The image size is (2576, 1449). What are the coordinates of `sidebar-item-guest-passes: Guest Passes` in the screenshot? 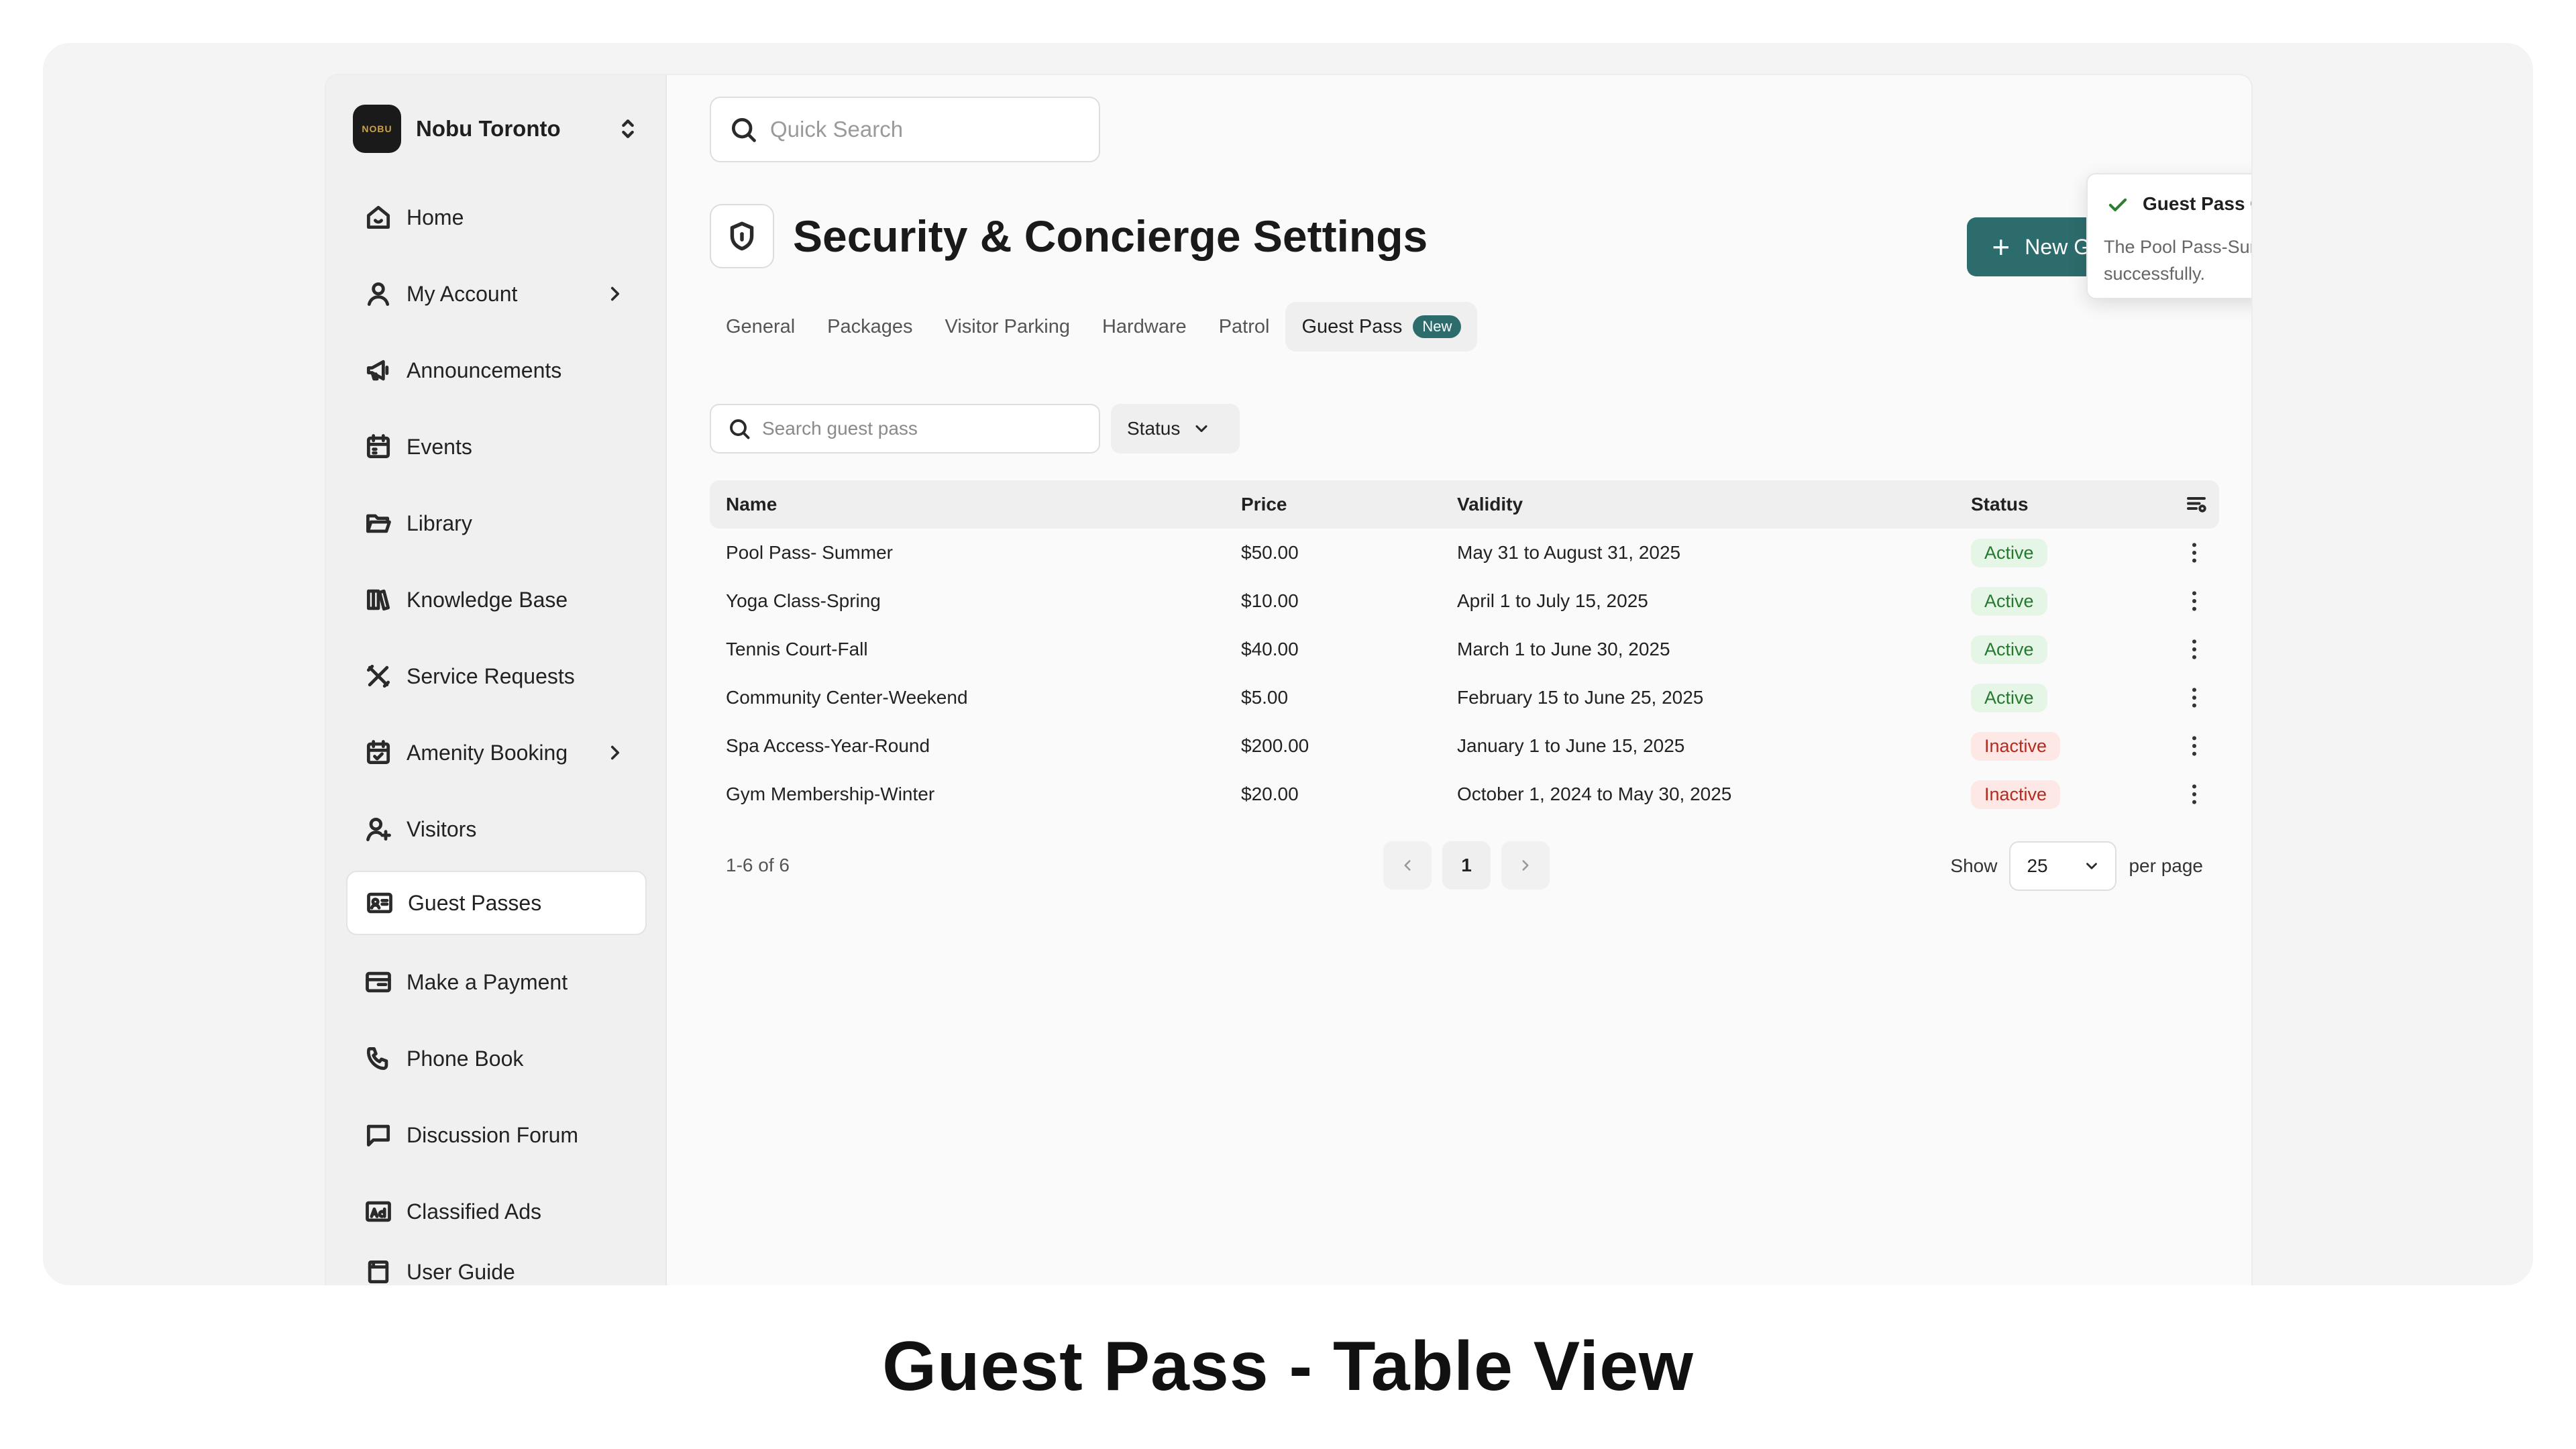 It's located at (496, 903).